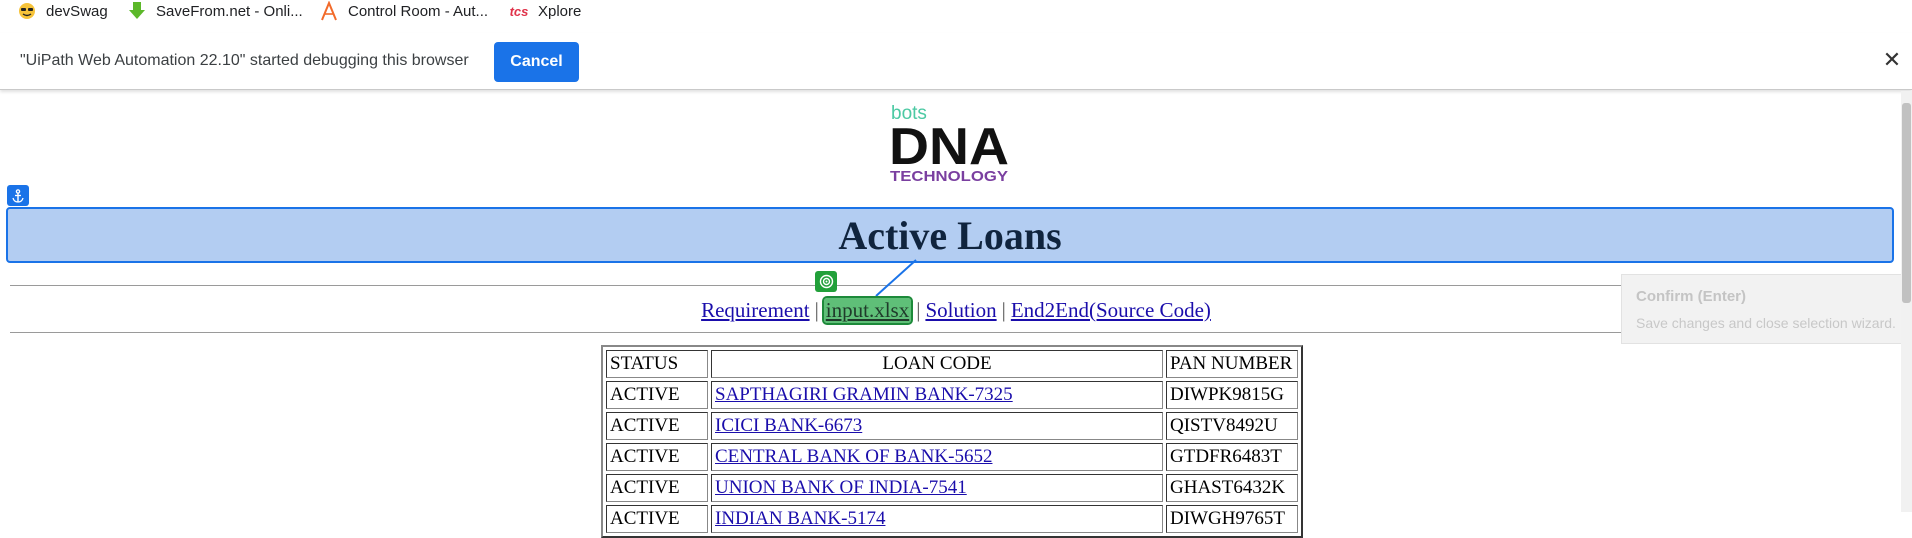 The width and height of the screenshot is (1912, 538). I want to click on automation-anywhere-icon, so click(329, 11).